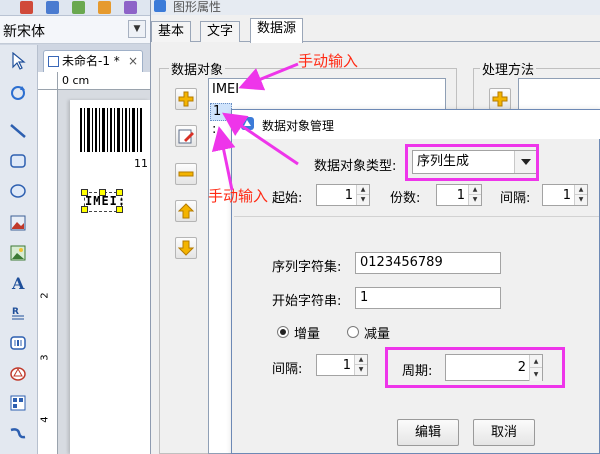  What do you see at coordinates (18, 253) in the screenshot?
I see `picture-tool-icon` at bounding box center [18, 253].